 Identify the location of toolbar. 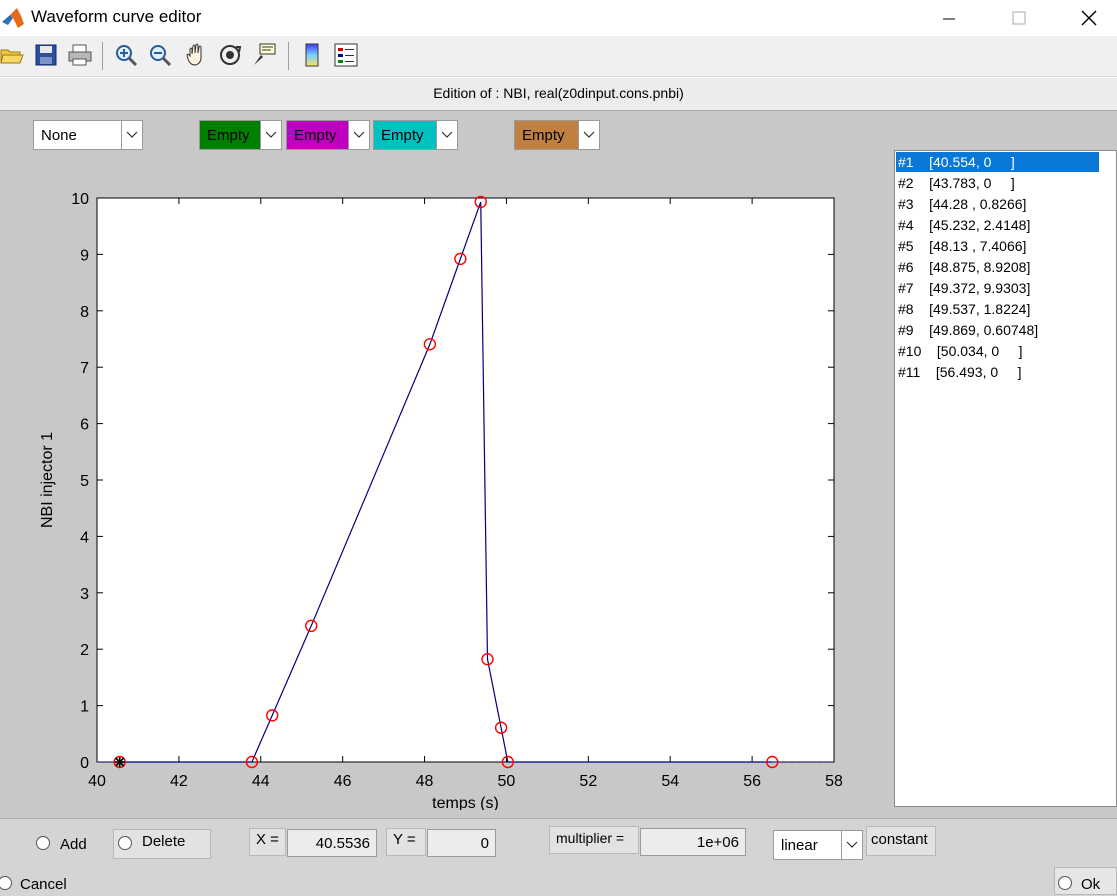
(558, 56).